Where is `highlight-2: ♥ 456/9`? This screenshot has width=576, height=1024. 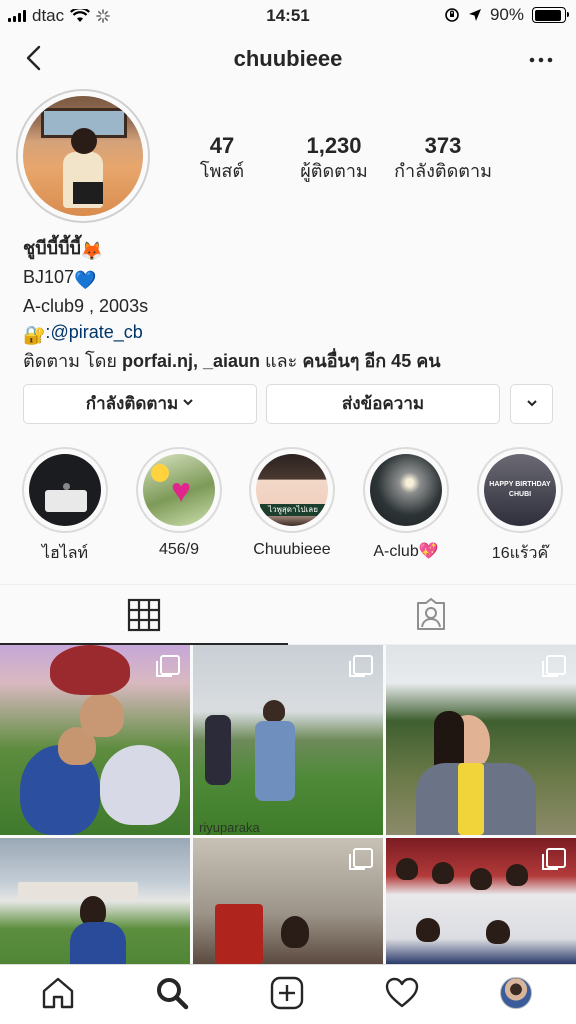 highlight-2: ♥ 456/9 is located at coordinates (179, 503).